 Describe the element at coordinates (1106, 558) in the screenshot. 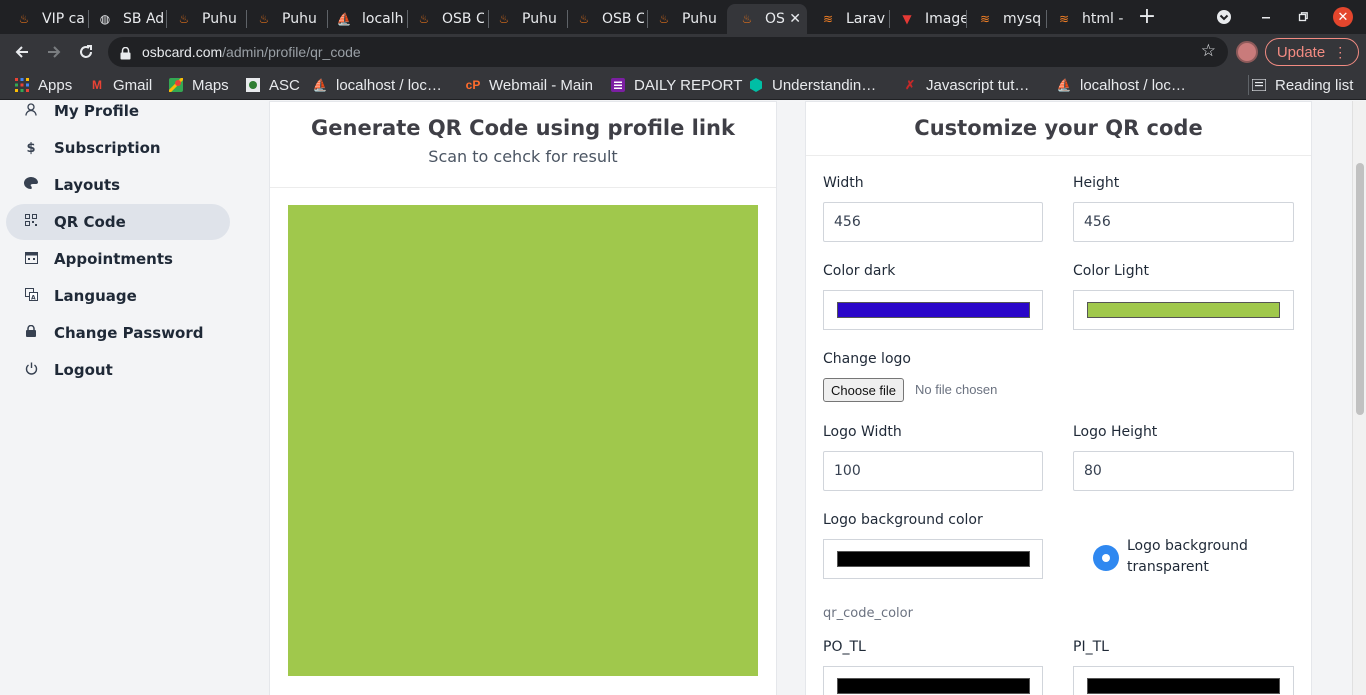

I see `logo-bg-transparent-radio` at that location.